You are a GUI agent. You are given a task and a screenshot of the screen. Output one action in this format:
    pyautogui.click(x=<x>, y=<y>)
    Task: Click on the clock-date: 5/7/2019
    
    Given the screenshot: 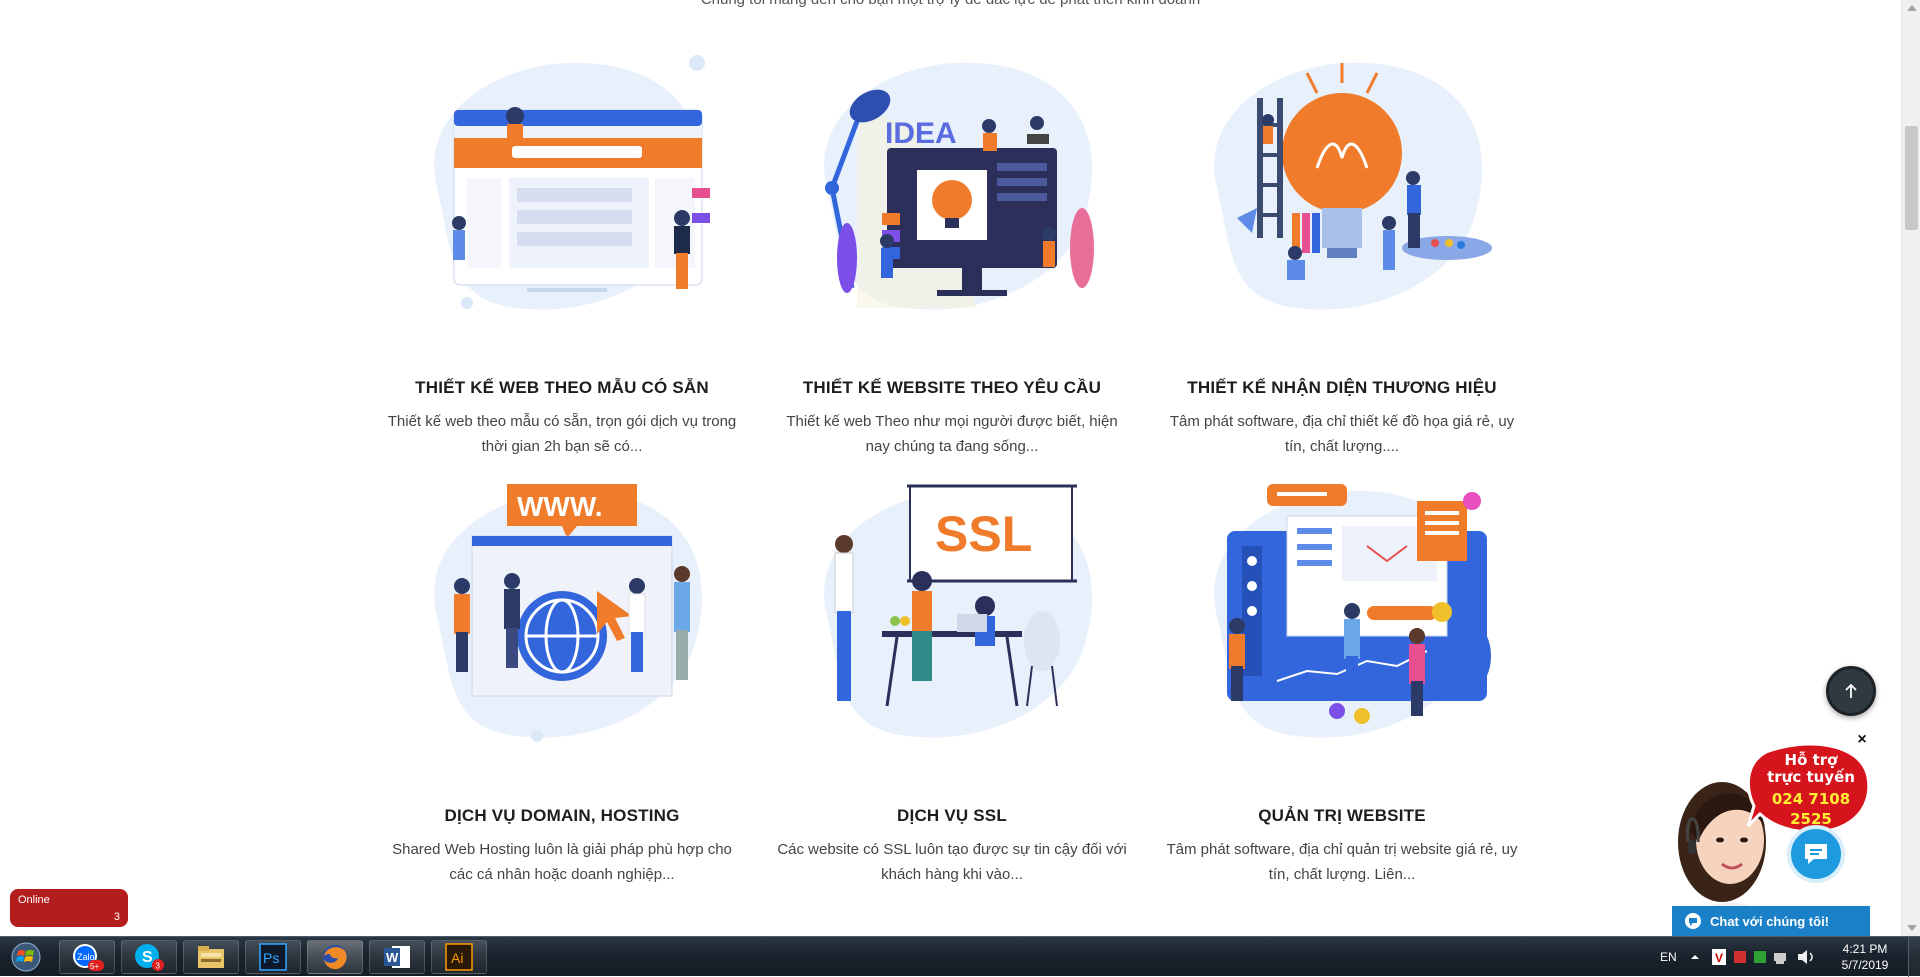 What is the action you would take?
    pyautogui.click(x=1865, y=965)
    